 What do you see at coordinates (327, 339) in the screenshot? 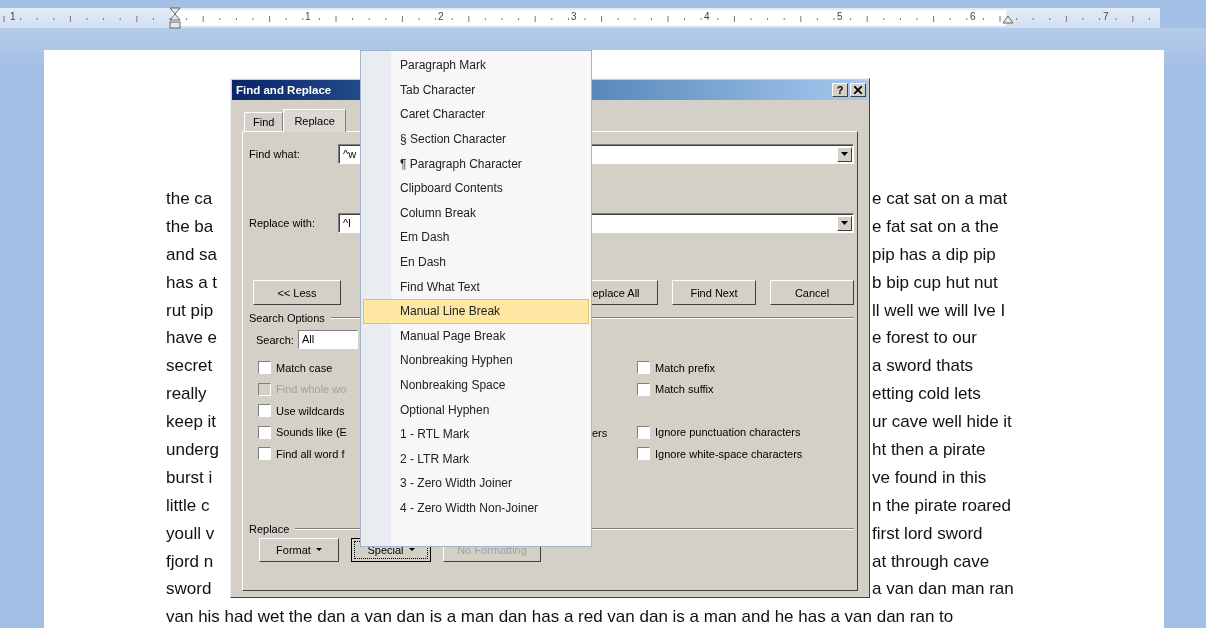
I see `search-select: All` at bounding box center [327, 339].